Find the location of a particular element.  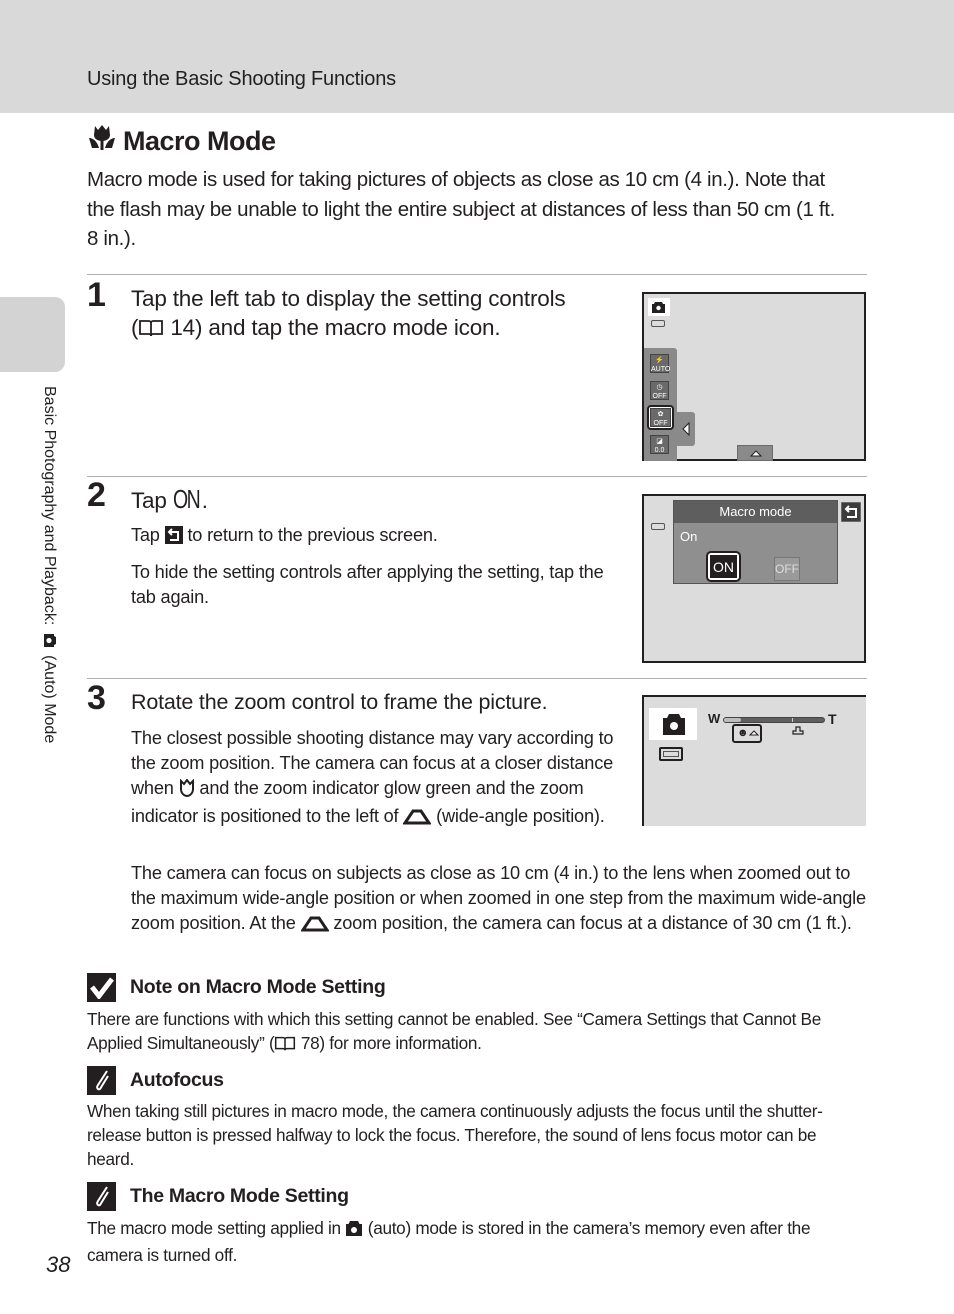

note-title: Autofocus is located at coordinates (177, 1080).